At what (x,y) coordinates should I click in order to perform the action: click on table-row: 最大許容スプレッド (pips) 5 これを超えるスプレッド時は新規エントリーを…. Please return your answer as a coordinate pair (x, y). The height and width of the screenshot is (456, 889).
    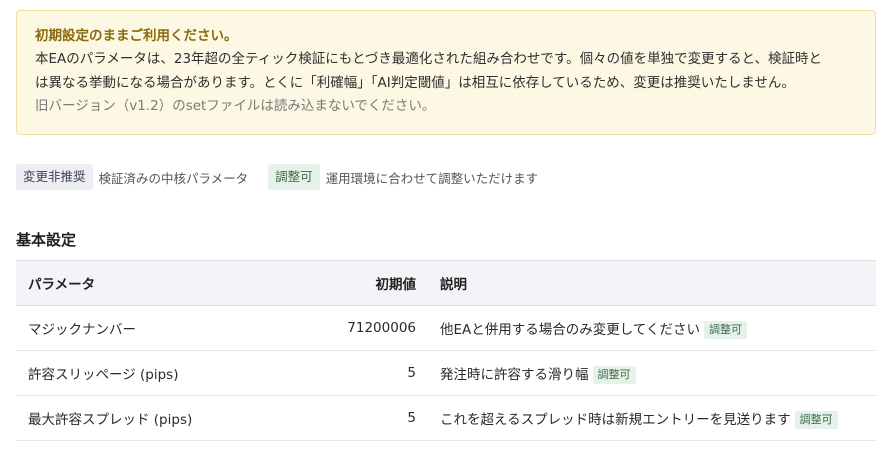
    Looking at the image, I should click on (446, 418).